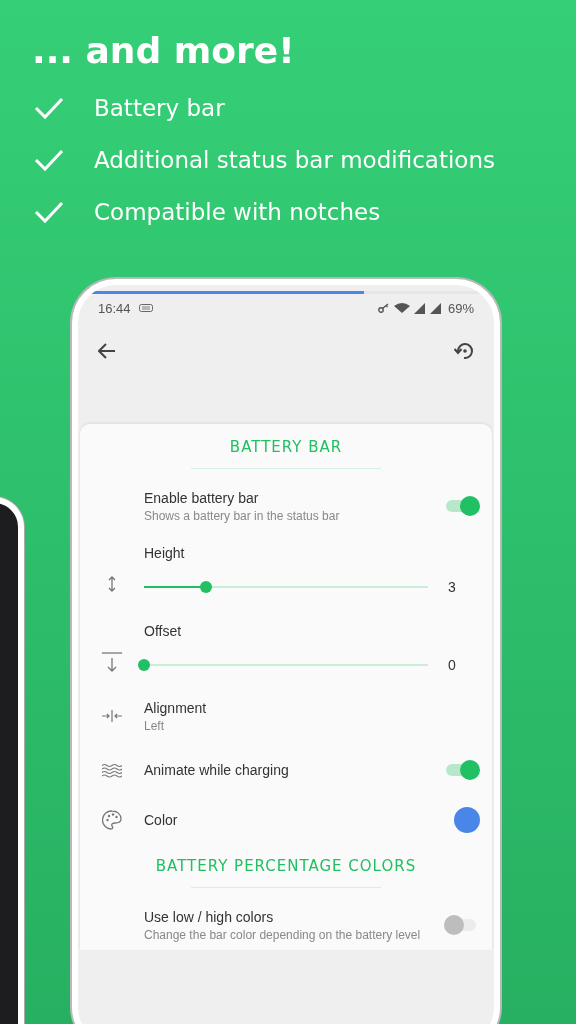 This screenshot has width=576, height=1024. Describe the element at coordinates (112, 820) in the screenshot. I see `palette-icon` at that location.